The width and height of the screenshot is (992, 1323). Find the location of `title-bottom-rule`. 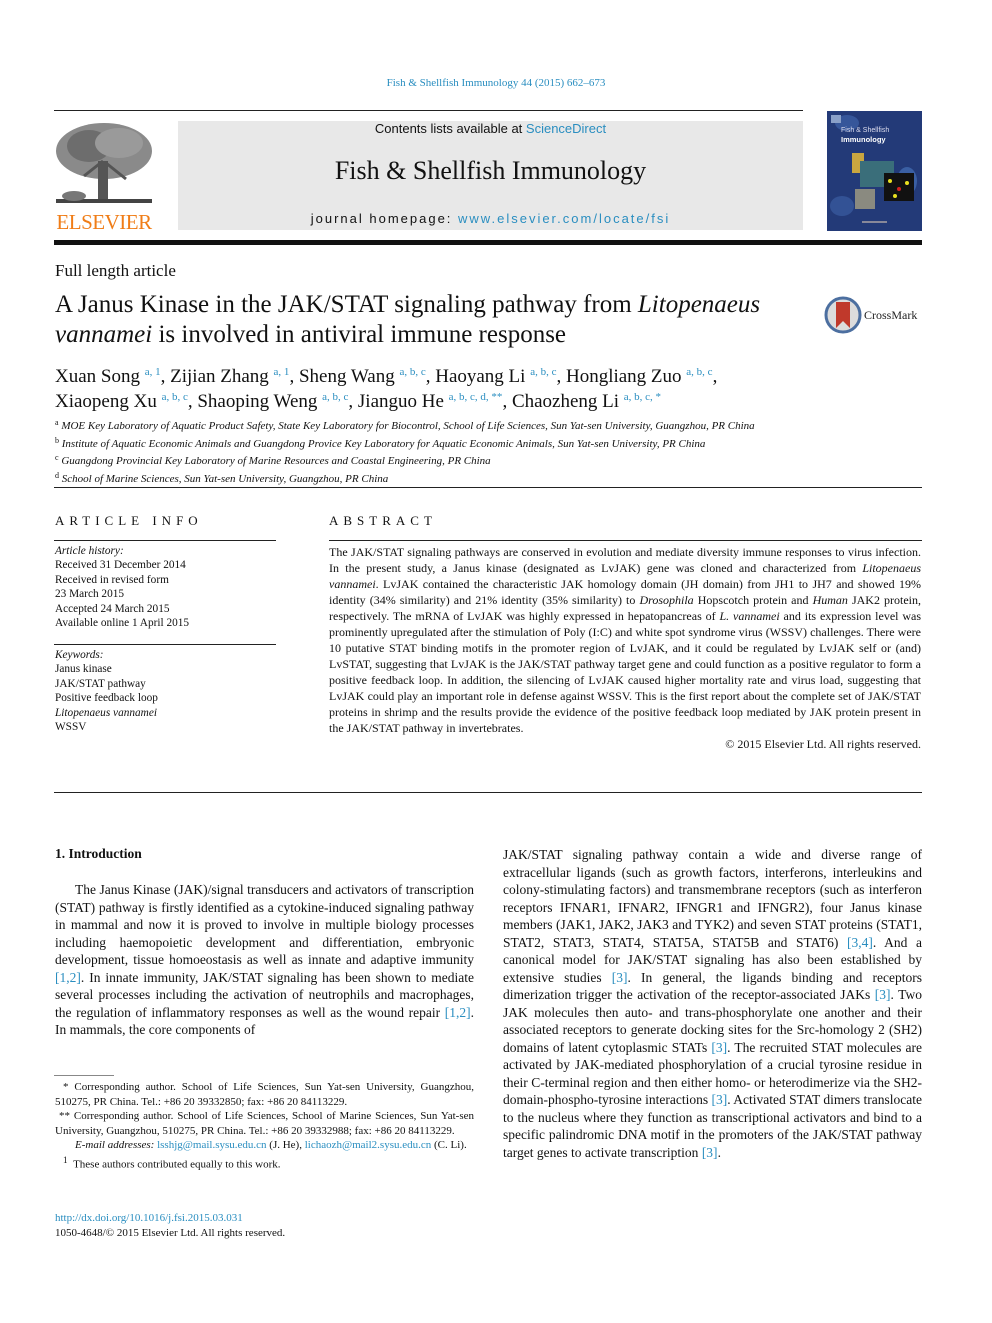

title-bottom-rule is located at coordinates (488, 487).